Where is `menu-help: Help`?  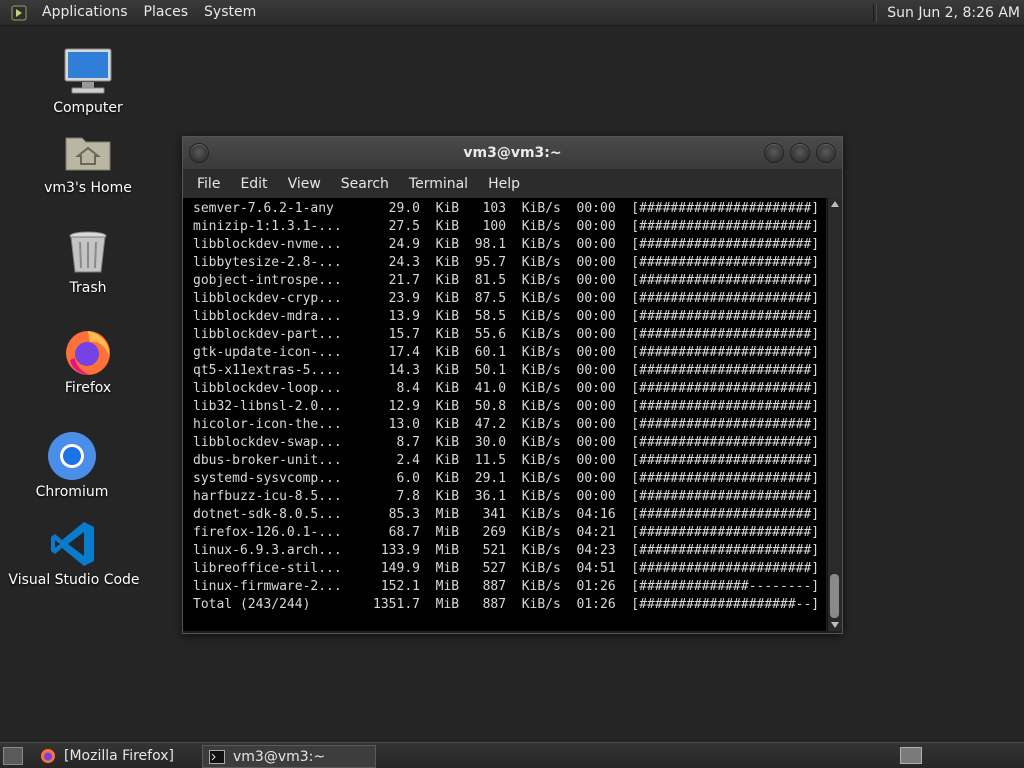 menu-help: Help is located at coordinates (504, 184).